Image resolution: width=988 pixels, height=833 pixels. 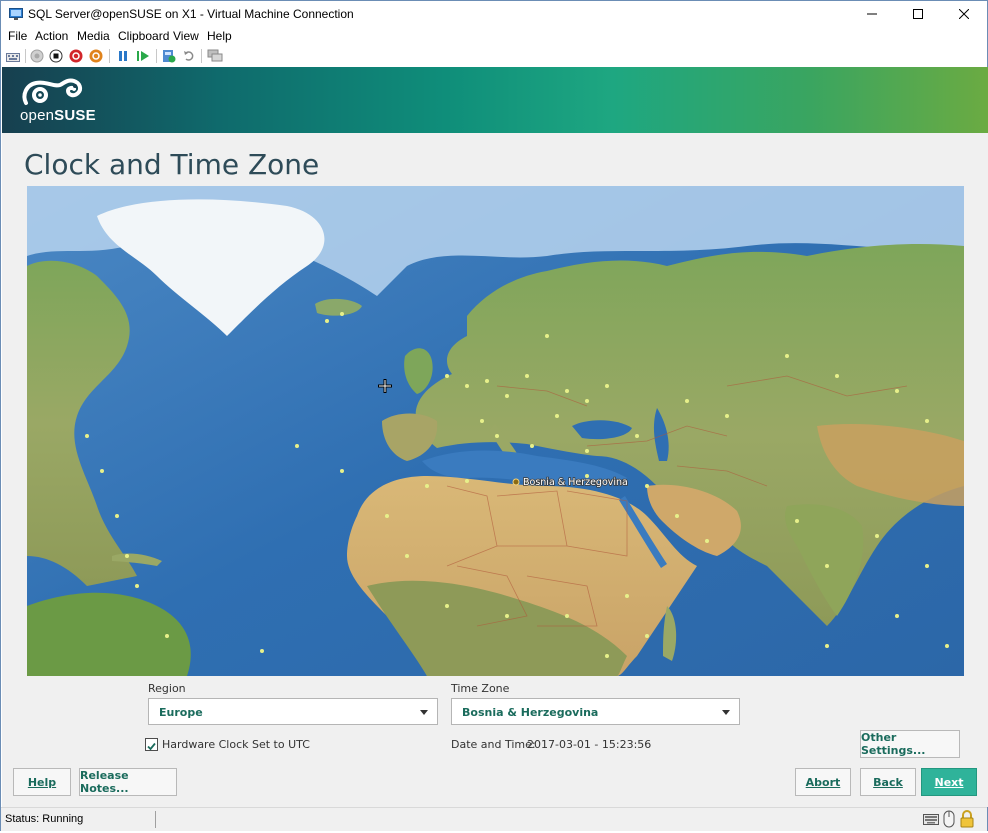 What do you see at coordinates (76, 56) in the screenshot?
I see `shutdown-icon` at bounding box center [76, 56].